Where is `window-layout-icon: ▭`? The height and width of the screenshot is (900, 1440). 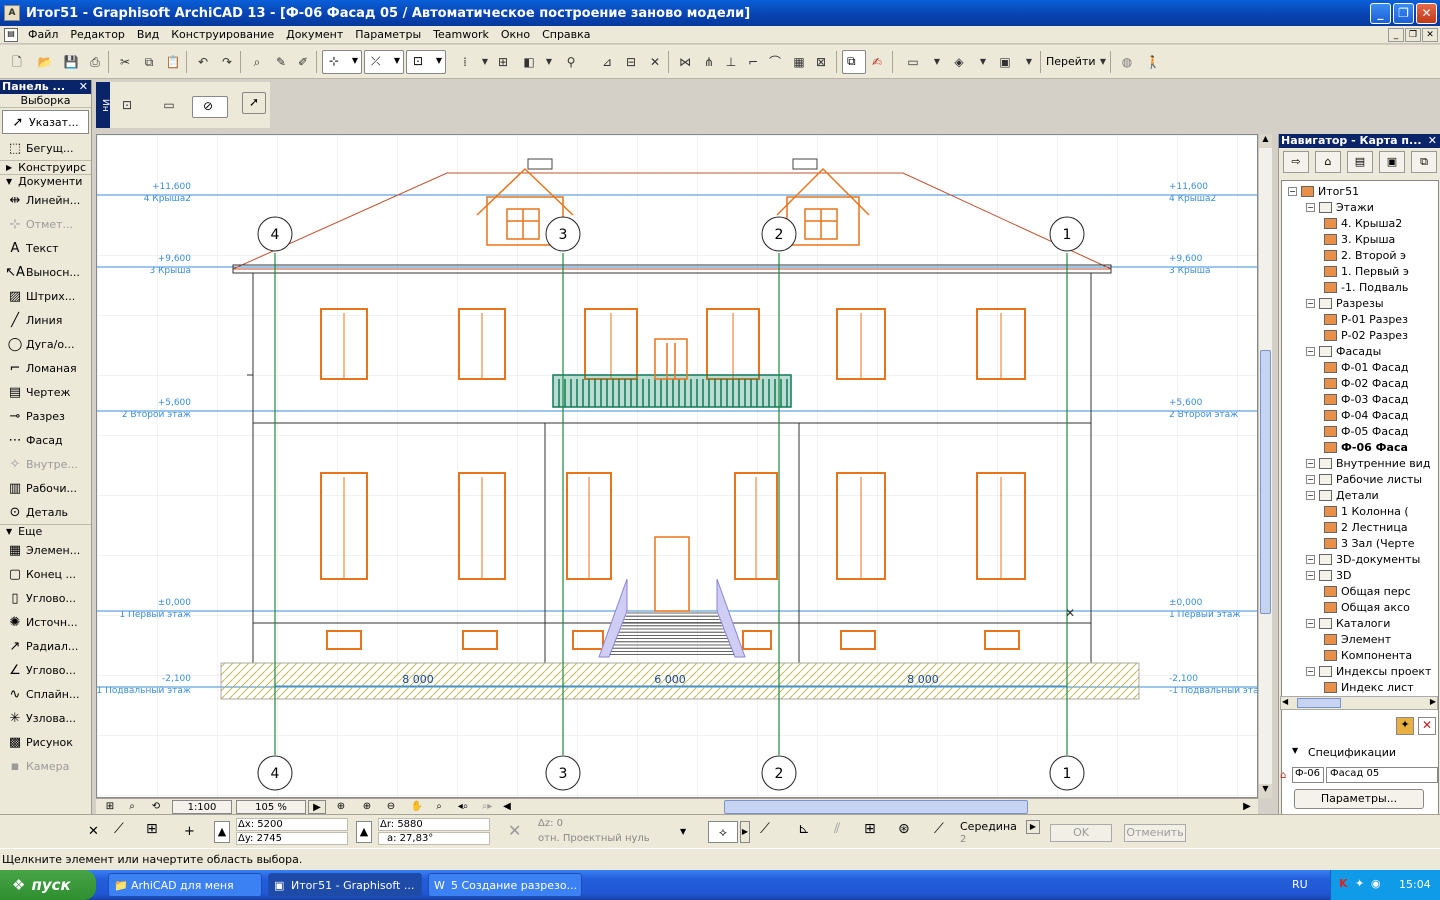
window-layout-icon: ▭ is located at coordinates (913, 62).